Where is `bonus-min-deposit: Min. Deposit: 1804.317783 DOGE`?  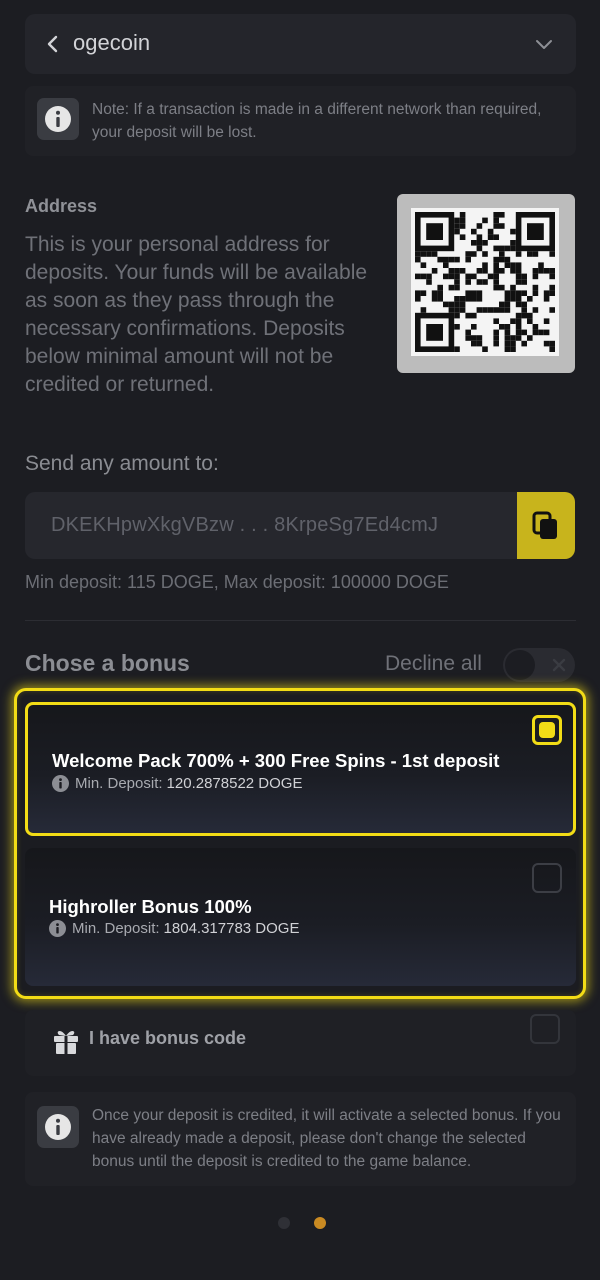 bonus-min-deposit: Min. Deposit: 1804.317783 DOGE is located at coordinates (174, 928).